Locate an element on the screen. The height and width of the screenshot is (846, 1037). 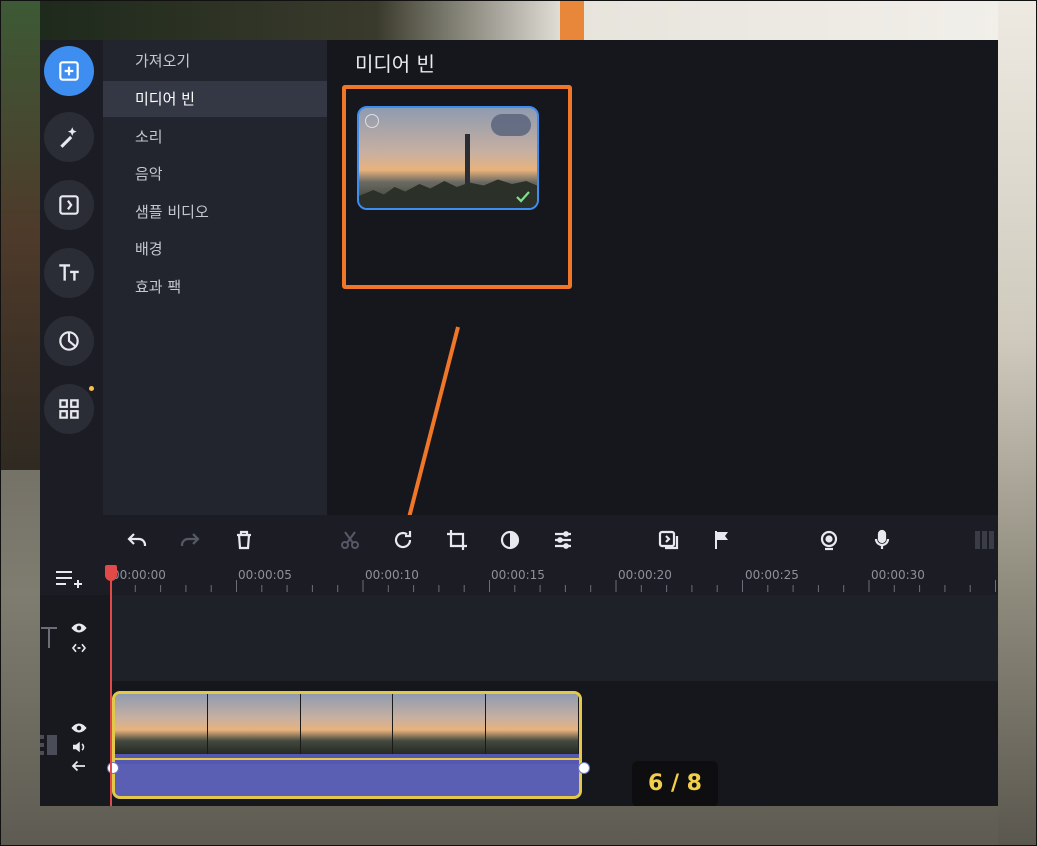
clip-volume-handle-right is located at coordinates (584, 768).